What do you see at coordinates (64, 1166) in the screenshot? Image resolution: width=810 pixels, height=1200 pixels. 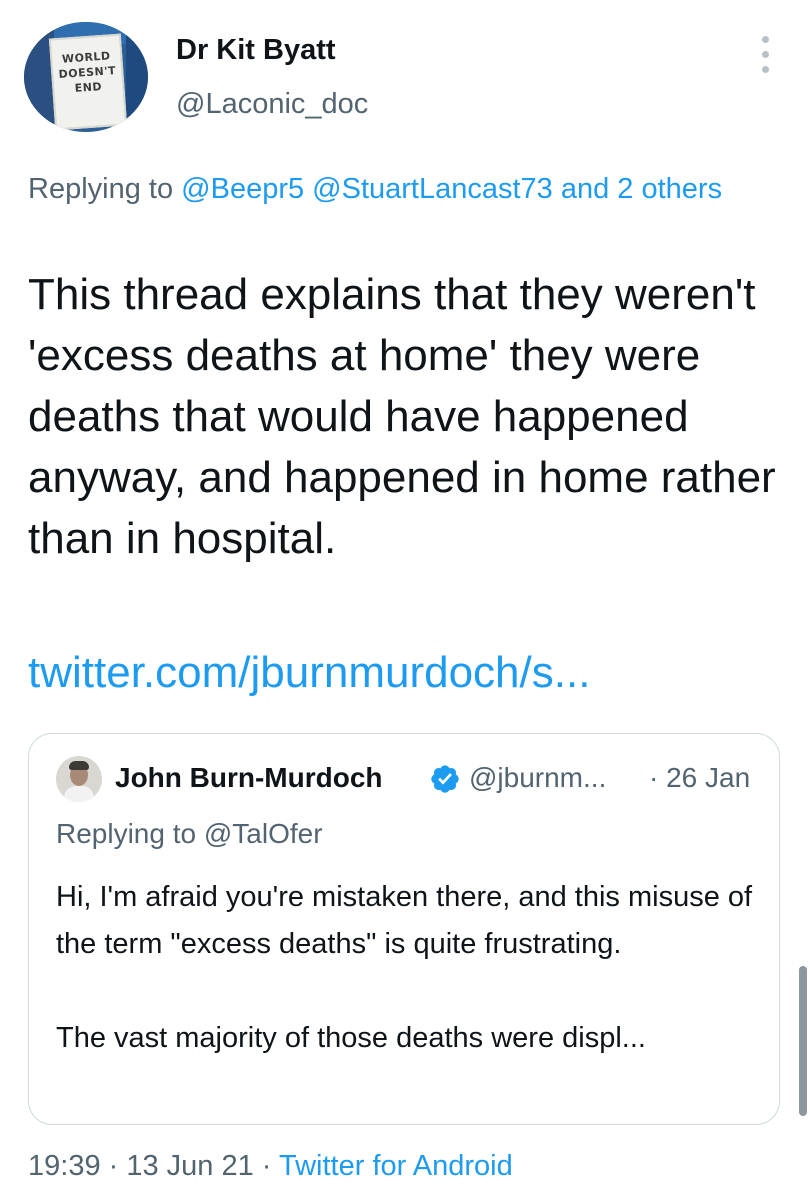 I see `tweet-time: 19:39` at bounding box center [64, 1166].